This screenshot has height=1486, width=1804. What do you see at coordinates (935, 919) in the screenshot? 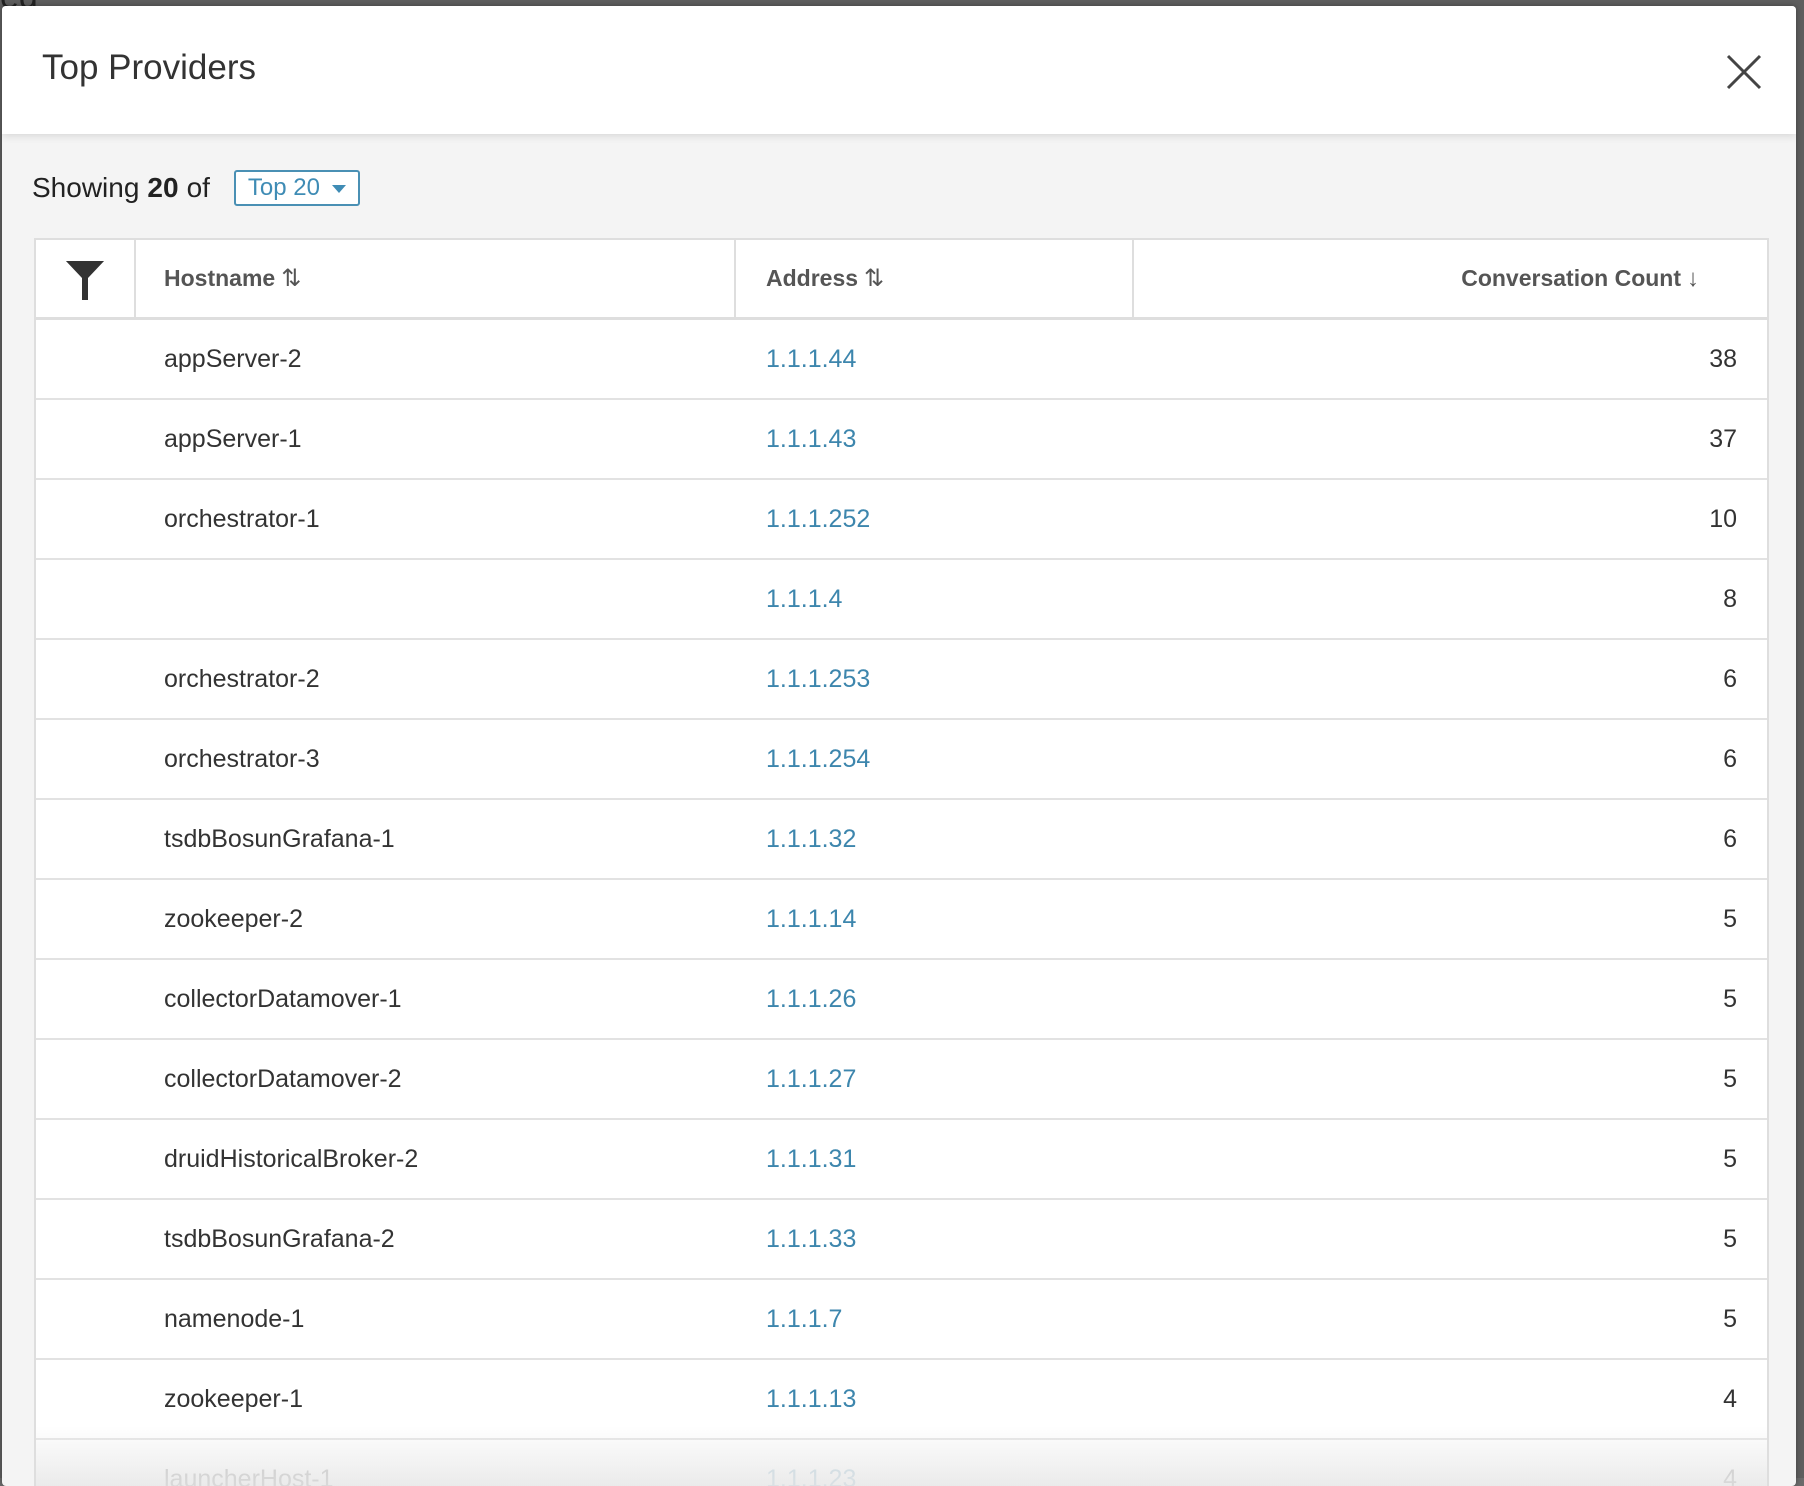
I see `address-link: 1.1.1.14` at bounding box center [935, 919].